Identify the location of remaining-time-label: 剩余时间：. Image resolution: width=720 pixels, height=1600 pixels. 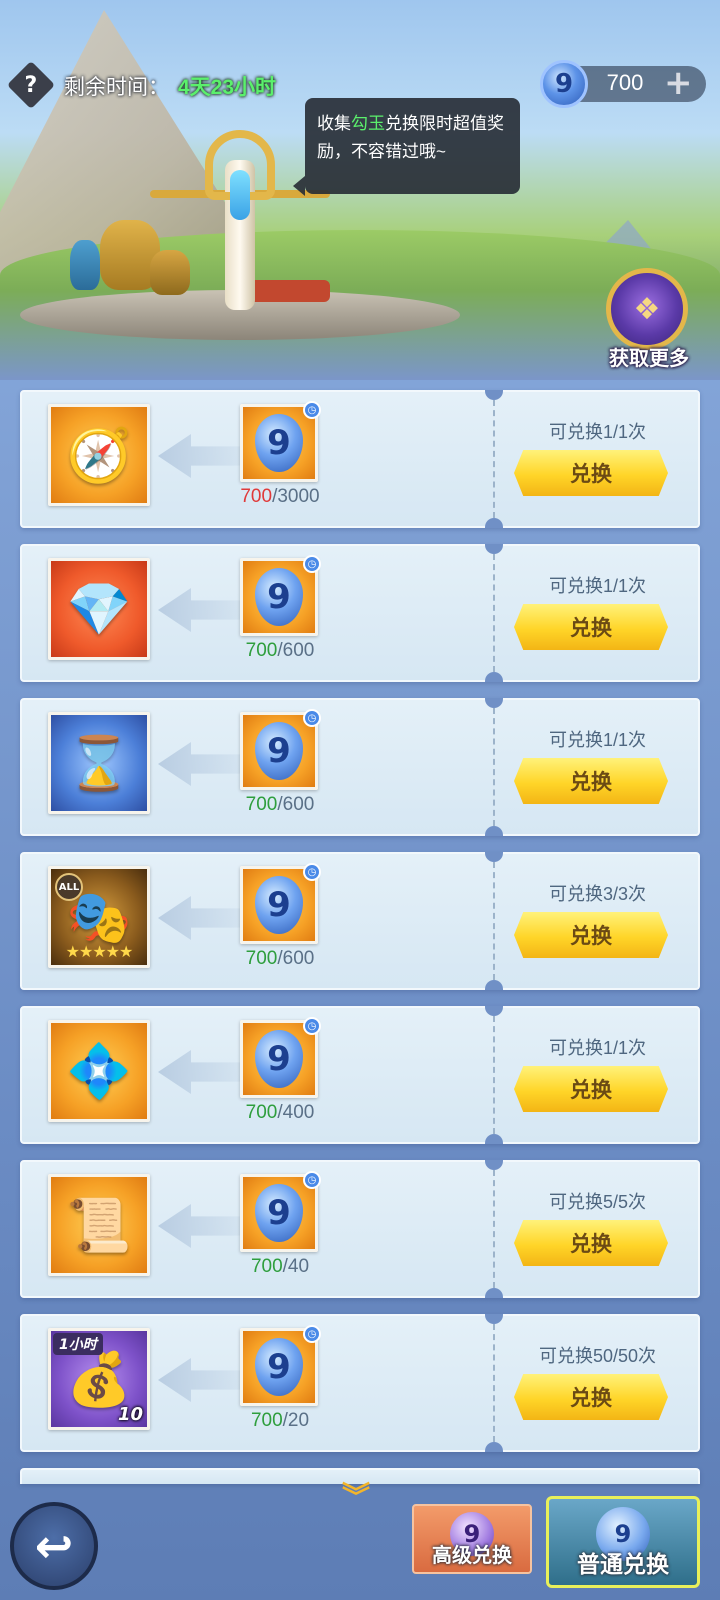
(116, 87).